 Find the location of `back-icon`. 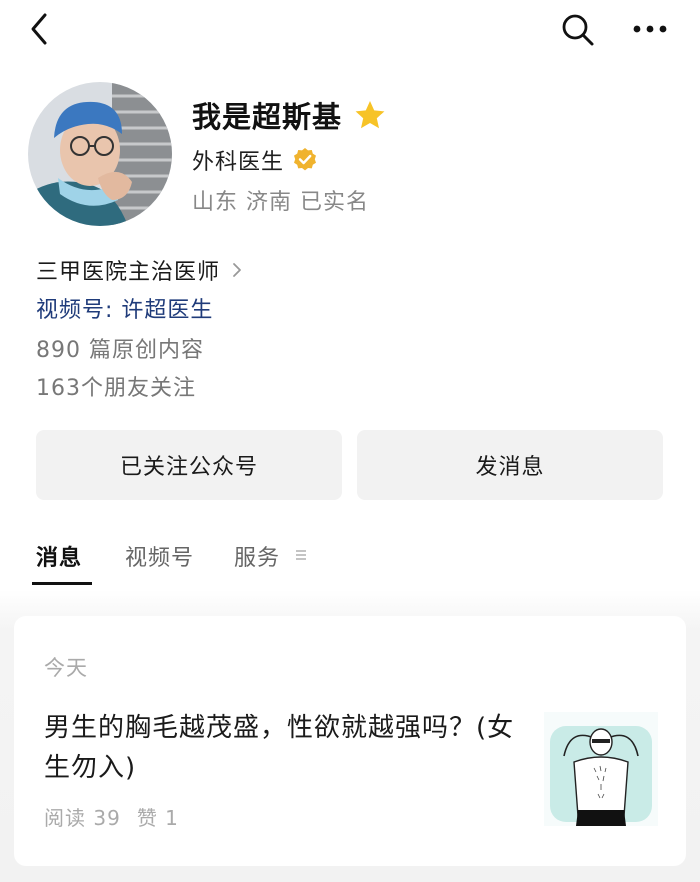

back-icon is located at coordinates (40, 29).